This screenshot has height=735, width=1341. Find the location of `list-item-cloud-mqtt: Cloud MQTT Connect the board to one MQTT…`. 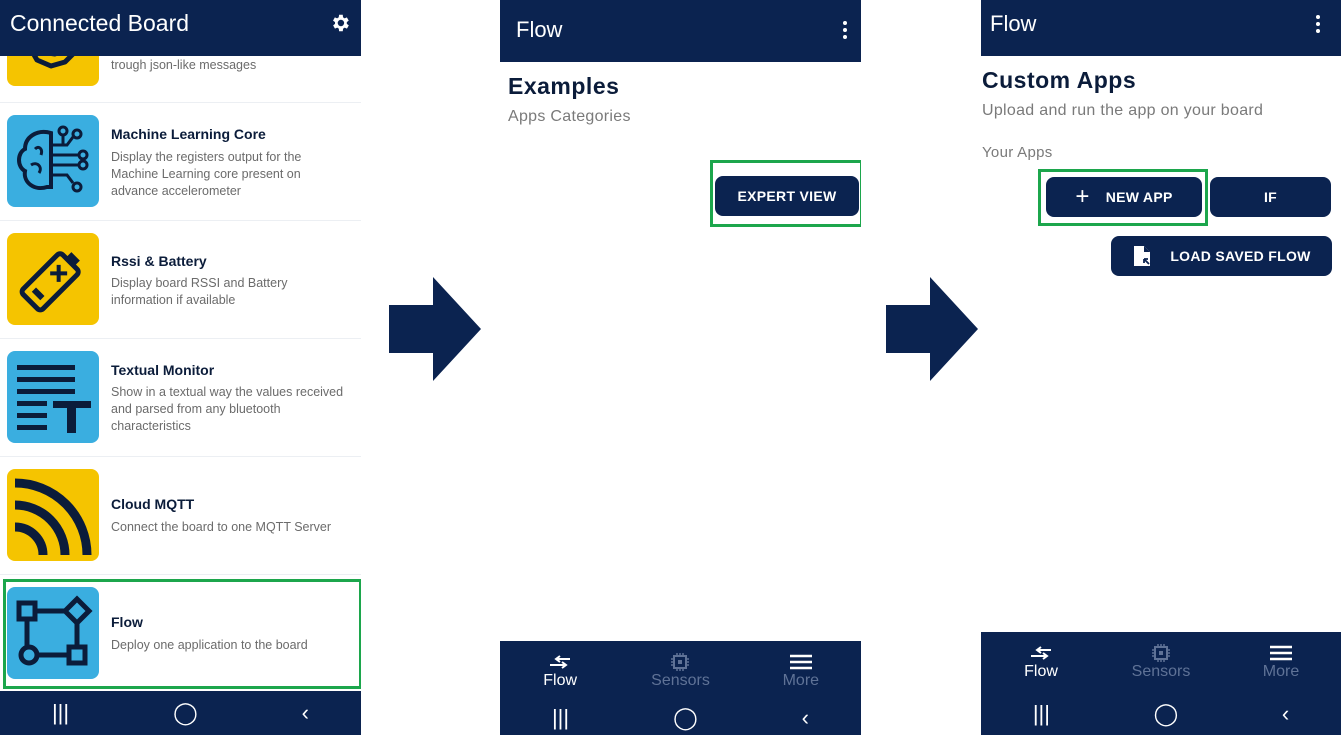

list-item-cloud-mqtt: Cloud MQTT Connect the board to one MQTT… is located at coordinates (180, 515).